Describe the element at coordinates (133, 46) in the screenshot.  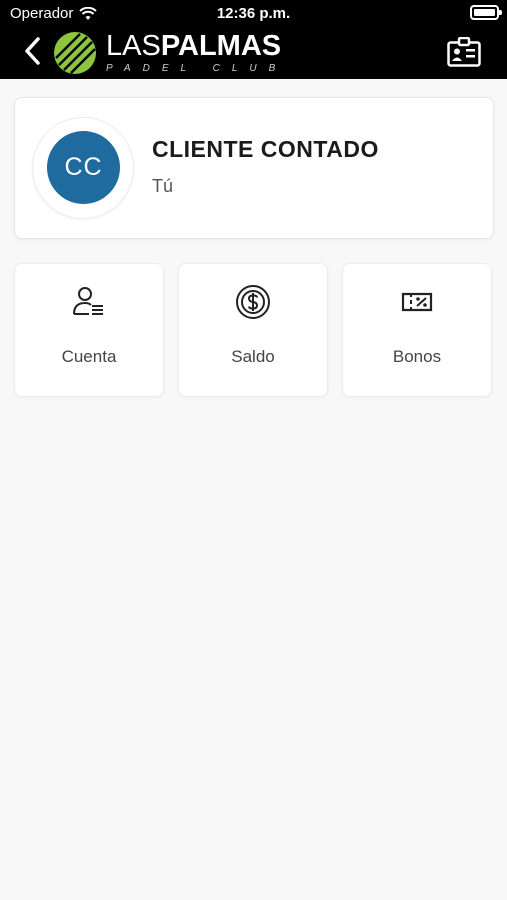
I see `logo-text-light: LAS` at that location.